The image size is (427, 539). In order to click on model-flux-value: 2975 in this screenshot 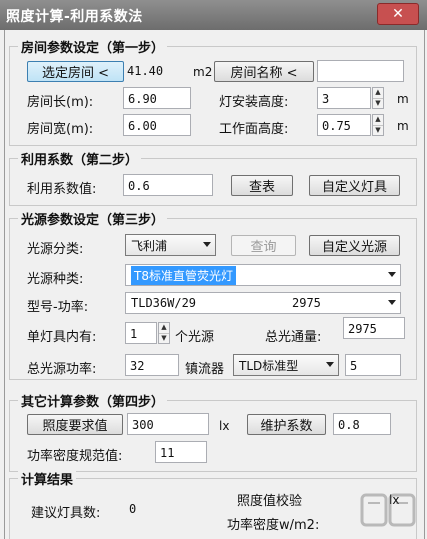, I will do `click(306, 303)`.